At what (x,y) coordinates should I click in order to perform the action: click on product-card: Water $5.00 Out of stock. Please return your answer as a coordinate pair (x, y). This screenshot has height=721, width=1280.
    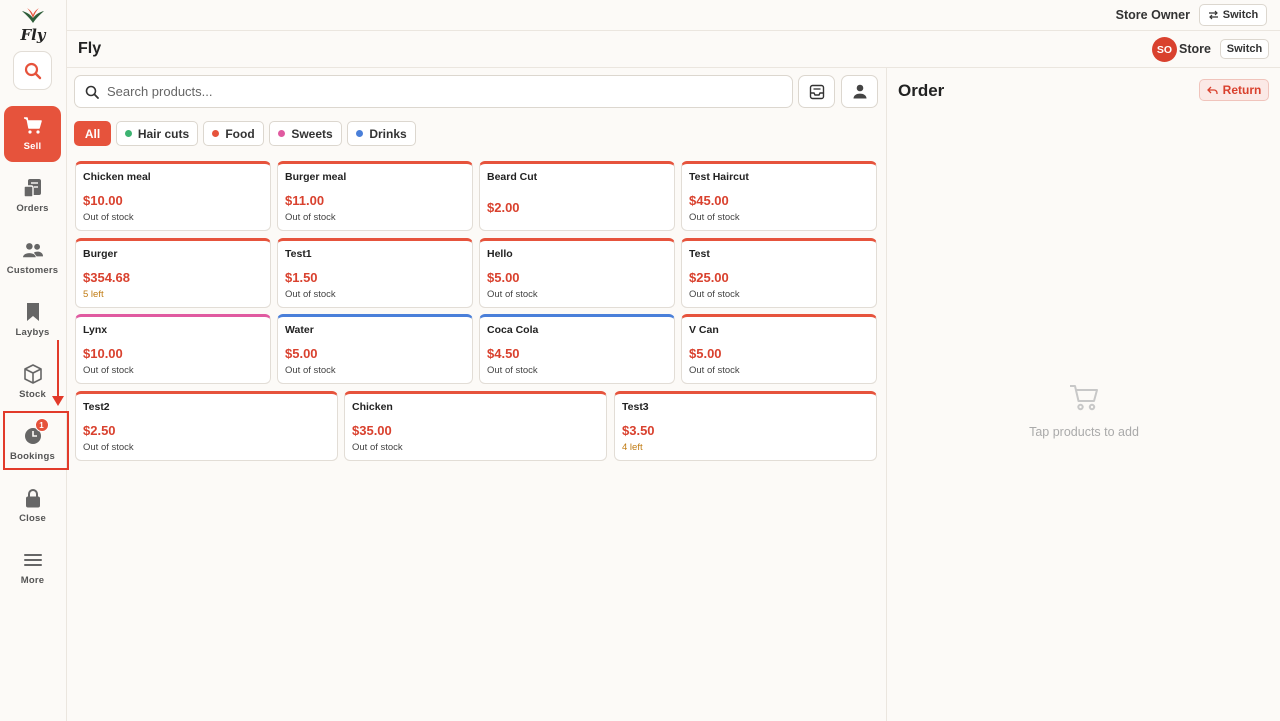
    Looking at the image, I should click on (375, 349).